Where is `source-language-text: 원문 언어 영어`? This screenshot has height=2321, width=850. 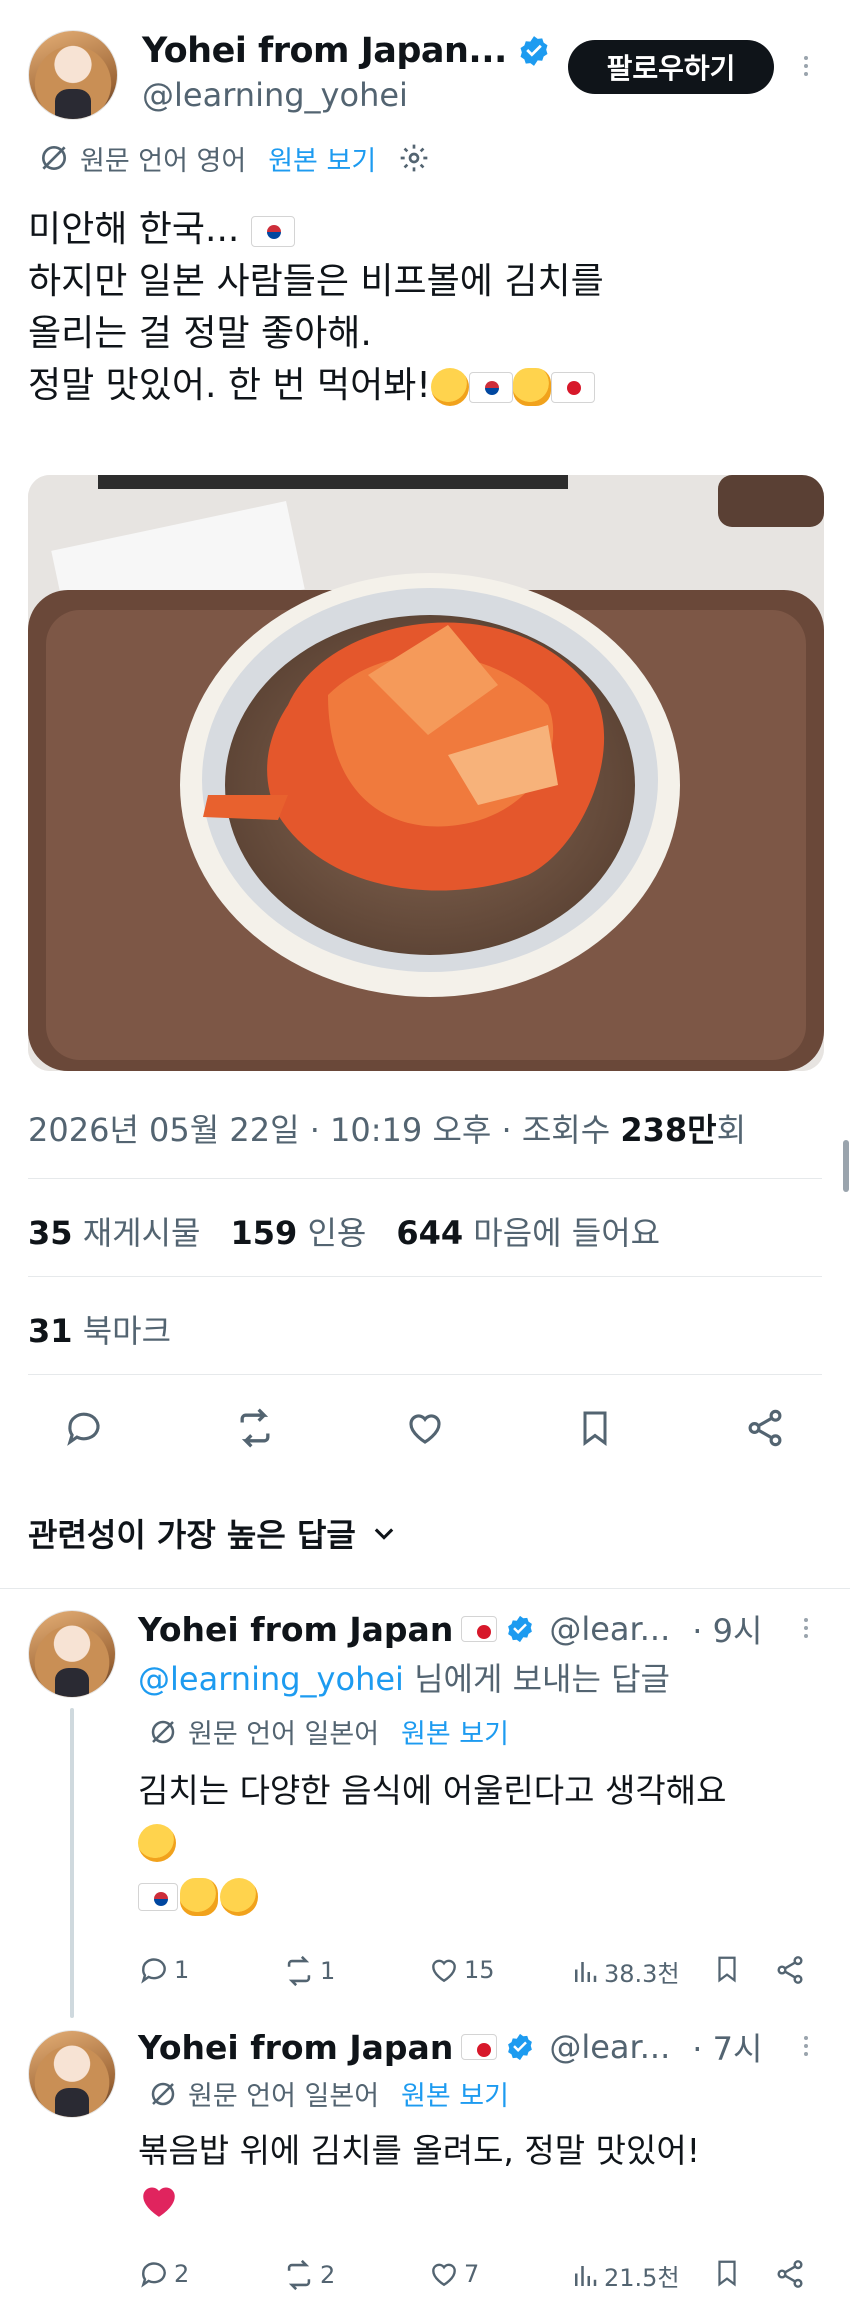 source-language-text: 원문 언어 영어 is located at coordinates (163, 161).